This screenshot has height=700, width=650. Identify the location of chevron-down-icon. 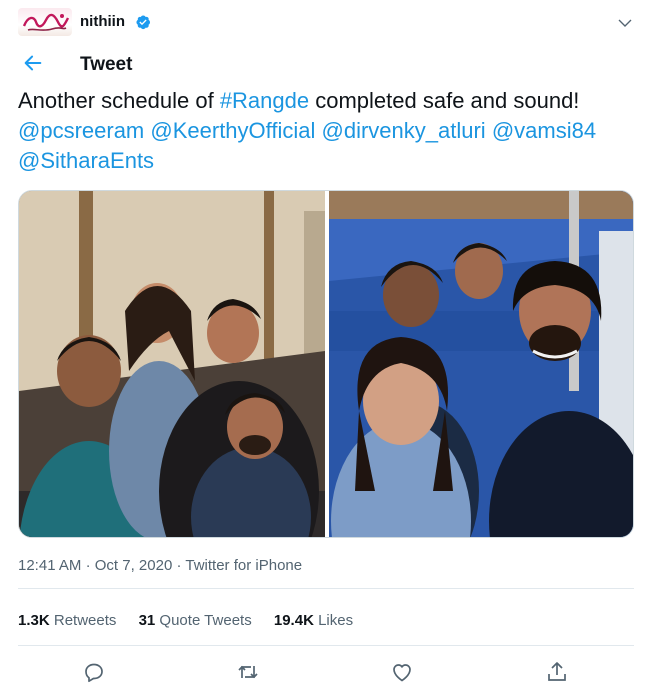
(625, 23).